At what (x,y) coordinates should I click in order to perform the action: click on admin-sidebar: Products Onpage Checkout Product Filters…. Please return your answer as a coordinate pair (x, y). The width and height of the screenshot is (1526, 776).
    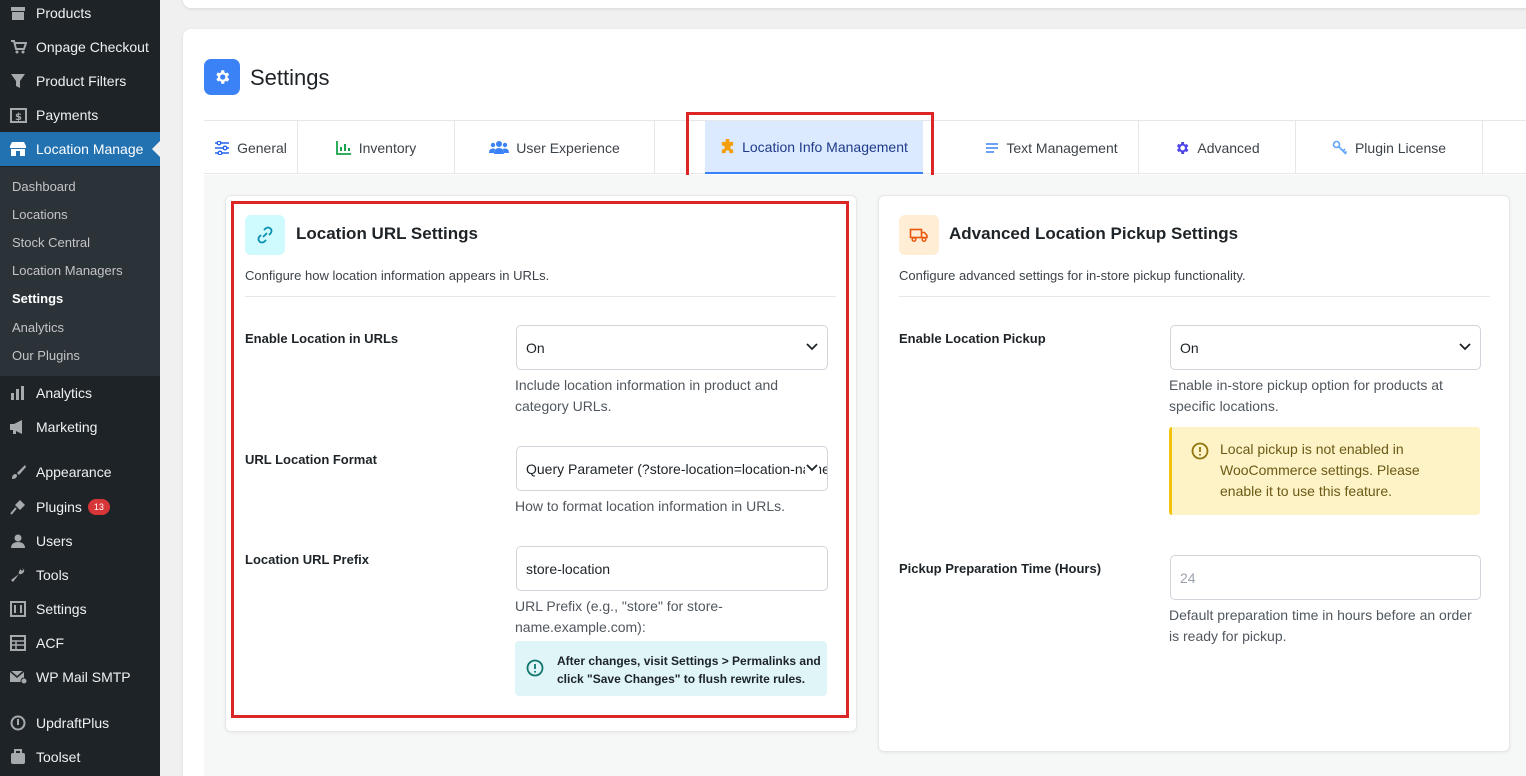
    Looking at the image, I should click on (80, 388).